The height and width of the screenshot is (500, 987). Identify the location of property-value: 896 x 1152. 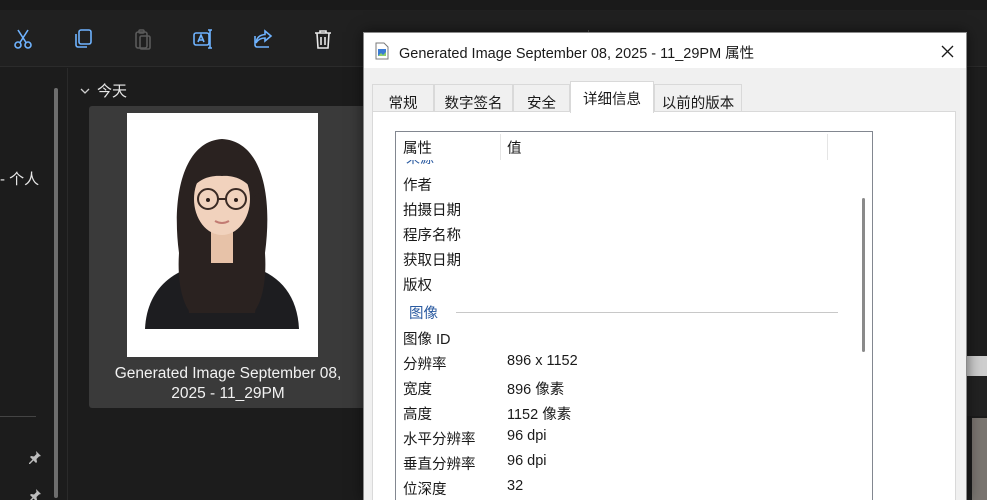
(542, 361).